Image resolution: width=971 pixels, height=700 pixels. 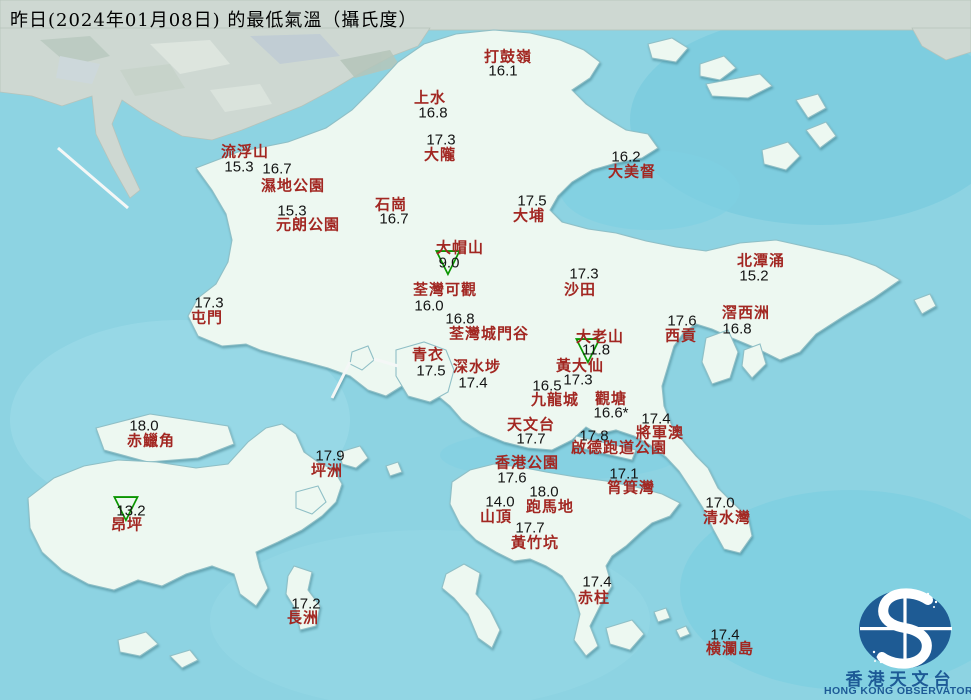 What do you see at coordinates (746, 312) in the screenshot?
I see `station-name-label: 滘西洲` at bounding box center [746, 312].